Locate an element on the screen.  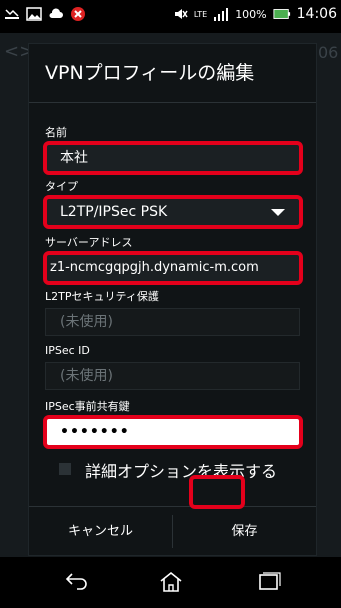
ipsec-psk-label: IPSec事前共有鍵 is located at coordinates (87, 406).